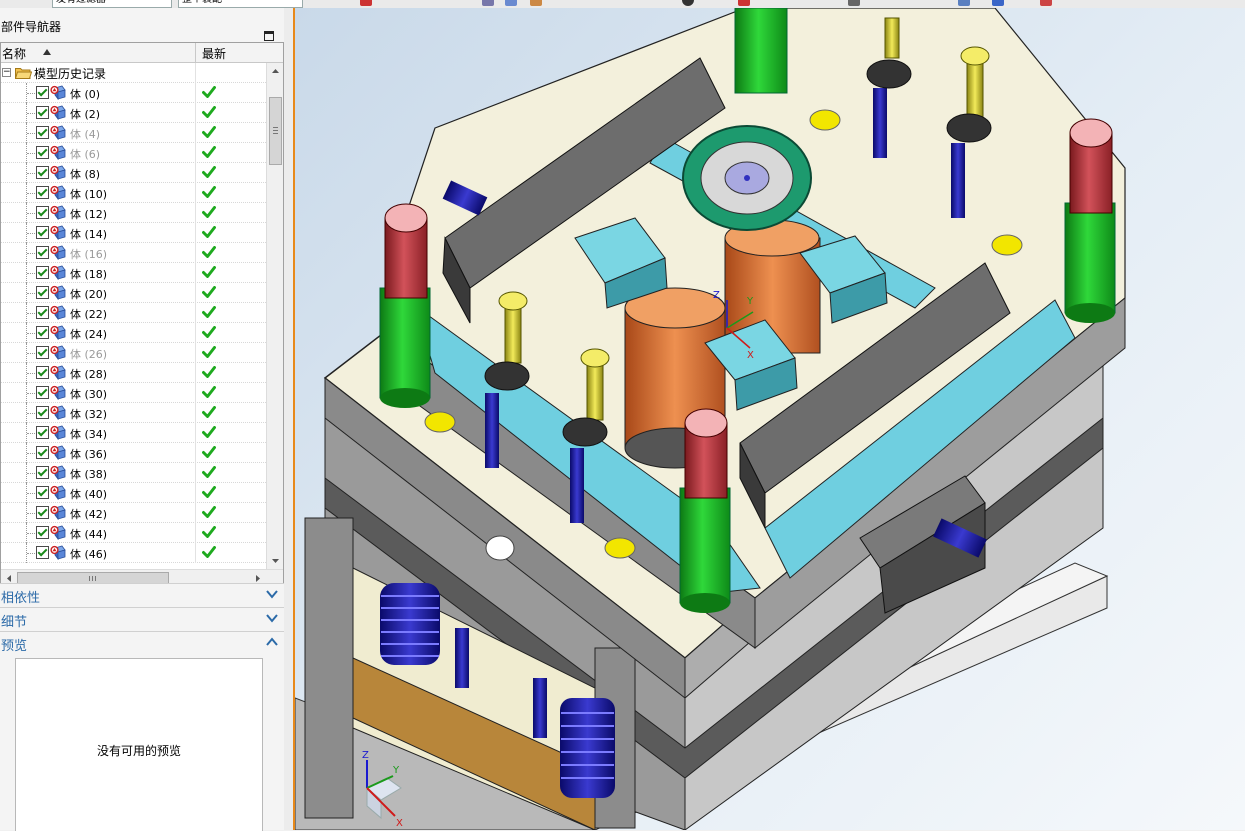  I want to click on tree-item: 体 (32), so click(133, 413).